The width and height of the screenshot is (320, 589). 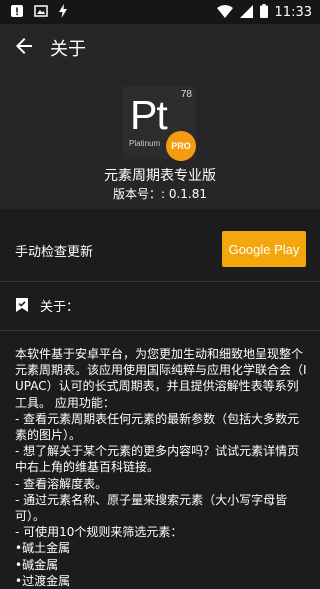 I want to click on status-bar: 11:33, so click(x=160, y=12).